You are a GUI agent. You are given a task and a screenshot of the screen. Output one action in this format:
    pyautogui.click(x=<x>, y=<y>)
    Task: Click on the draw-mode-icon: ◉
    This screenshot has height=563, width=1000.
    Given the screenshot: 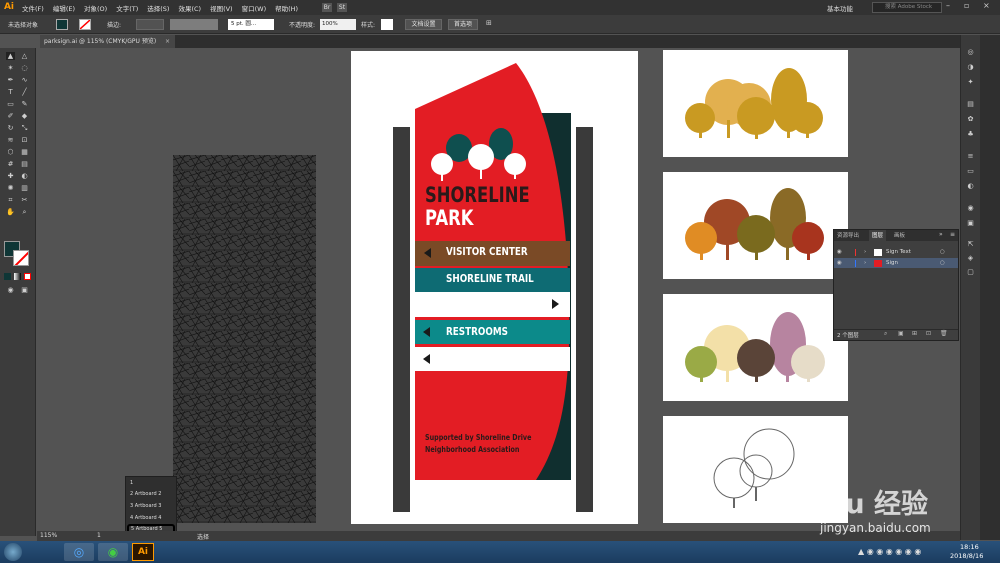 What is the action you would take?
    pyautogui.click(x=10, y=290)
    